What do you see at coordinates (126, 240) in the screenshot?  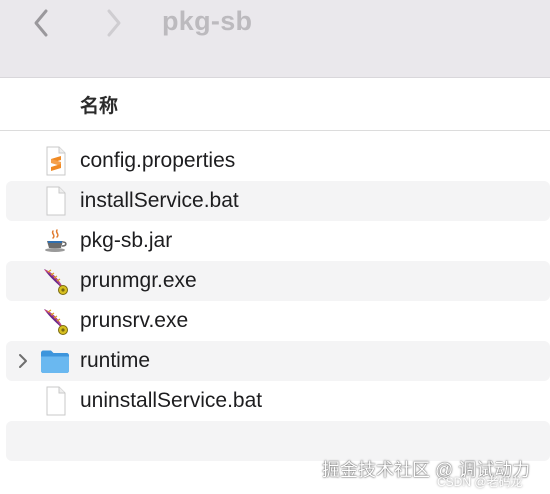 I see `file-name: pkg-sb.jar` at bounding box center [126, 240].